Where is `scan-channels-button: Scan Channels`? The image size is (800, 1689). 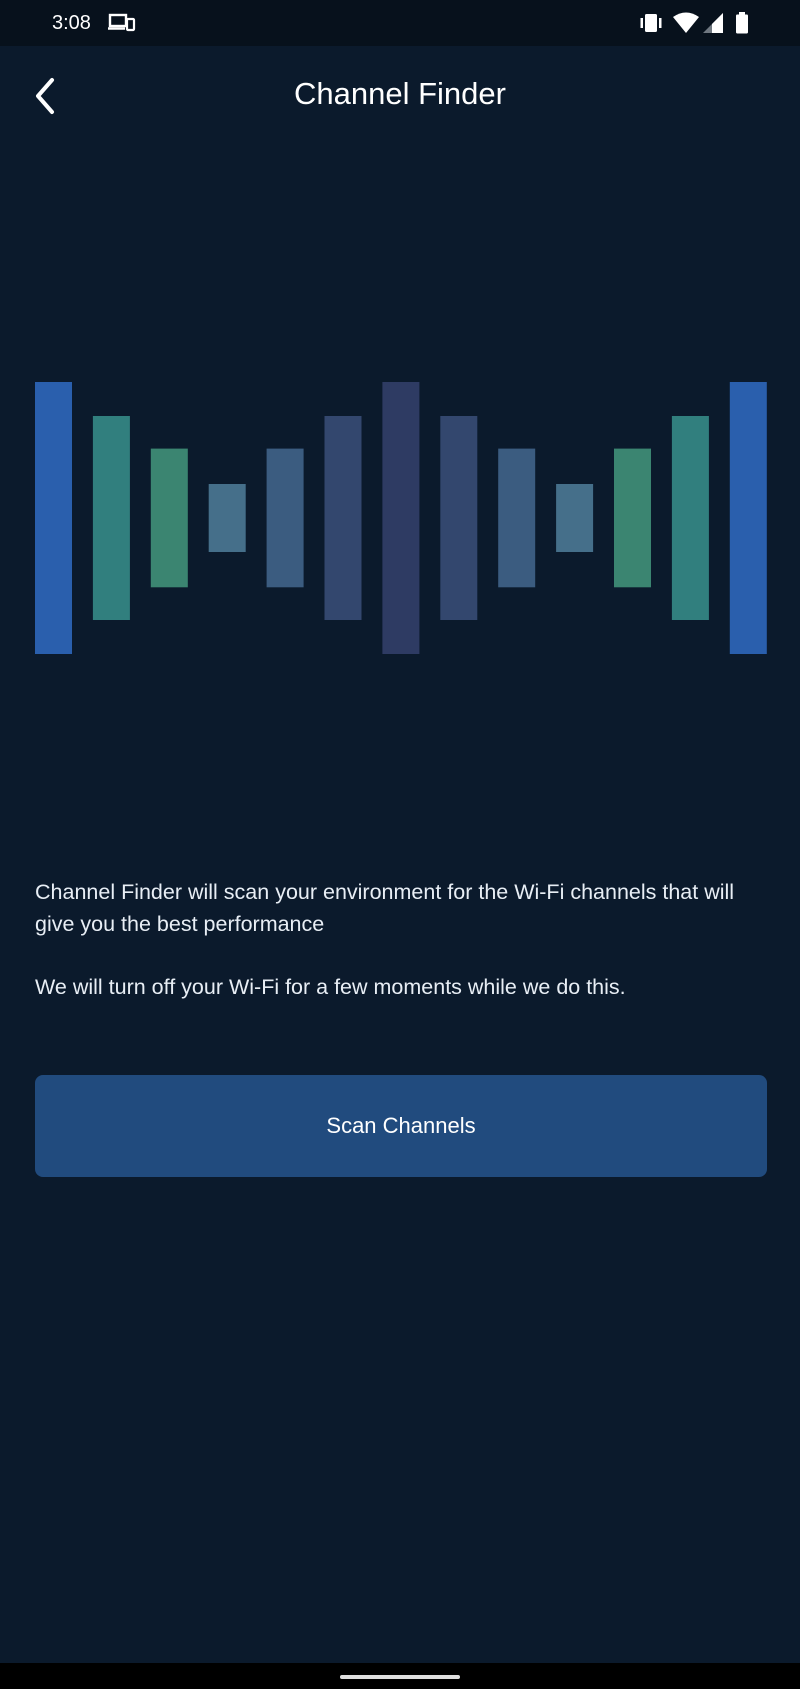 scan-channels-button: Scan Channels is located at coordinates (401, 1126).